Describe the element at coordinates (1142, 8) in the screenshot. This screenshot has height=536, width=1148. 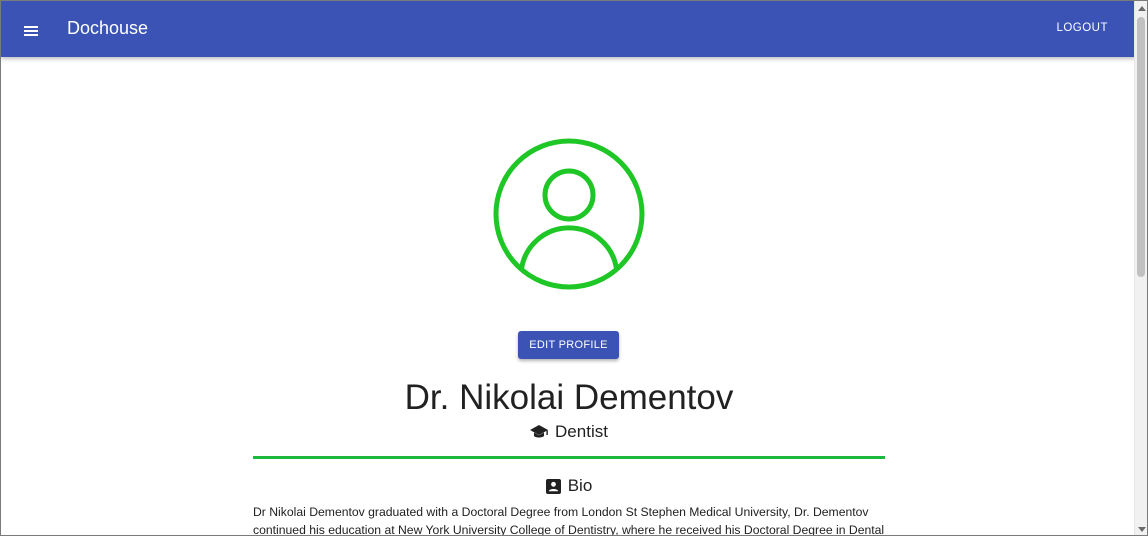
I see `scroll-up-icon` at that location.